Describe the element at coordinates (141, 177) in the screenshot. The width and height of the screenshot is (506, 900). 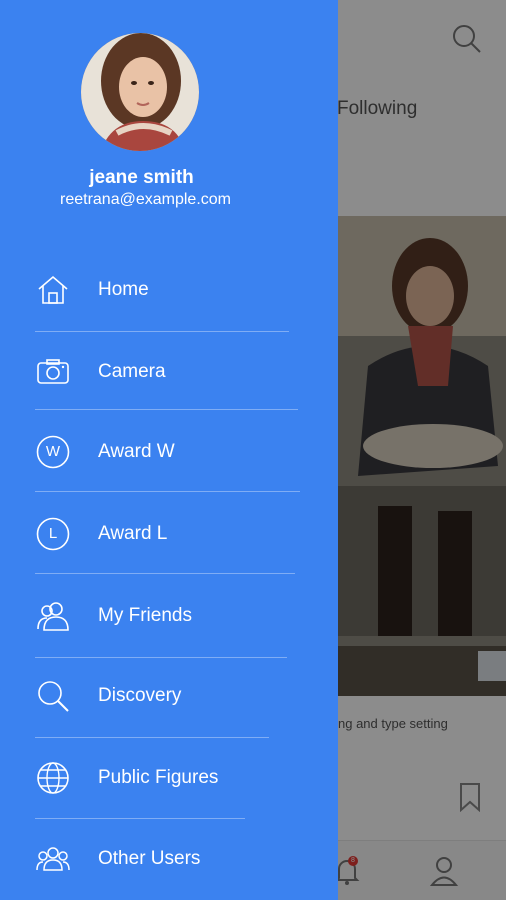
I see `user-name: jeane smith` at that location.